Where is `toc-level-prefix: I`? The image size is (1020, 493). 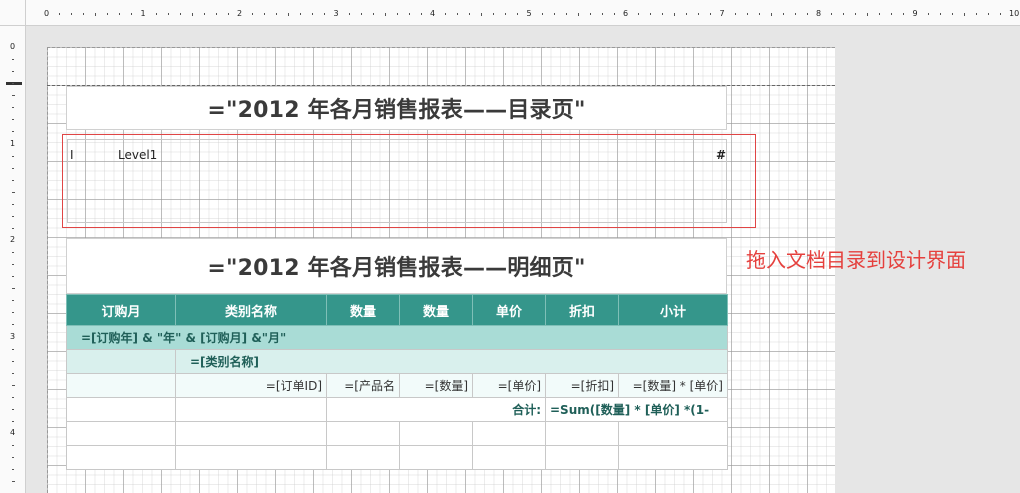
toc-level-prefix: I is located at coordinates (72, 155).